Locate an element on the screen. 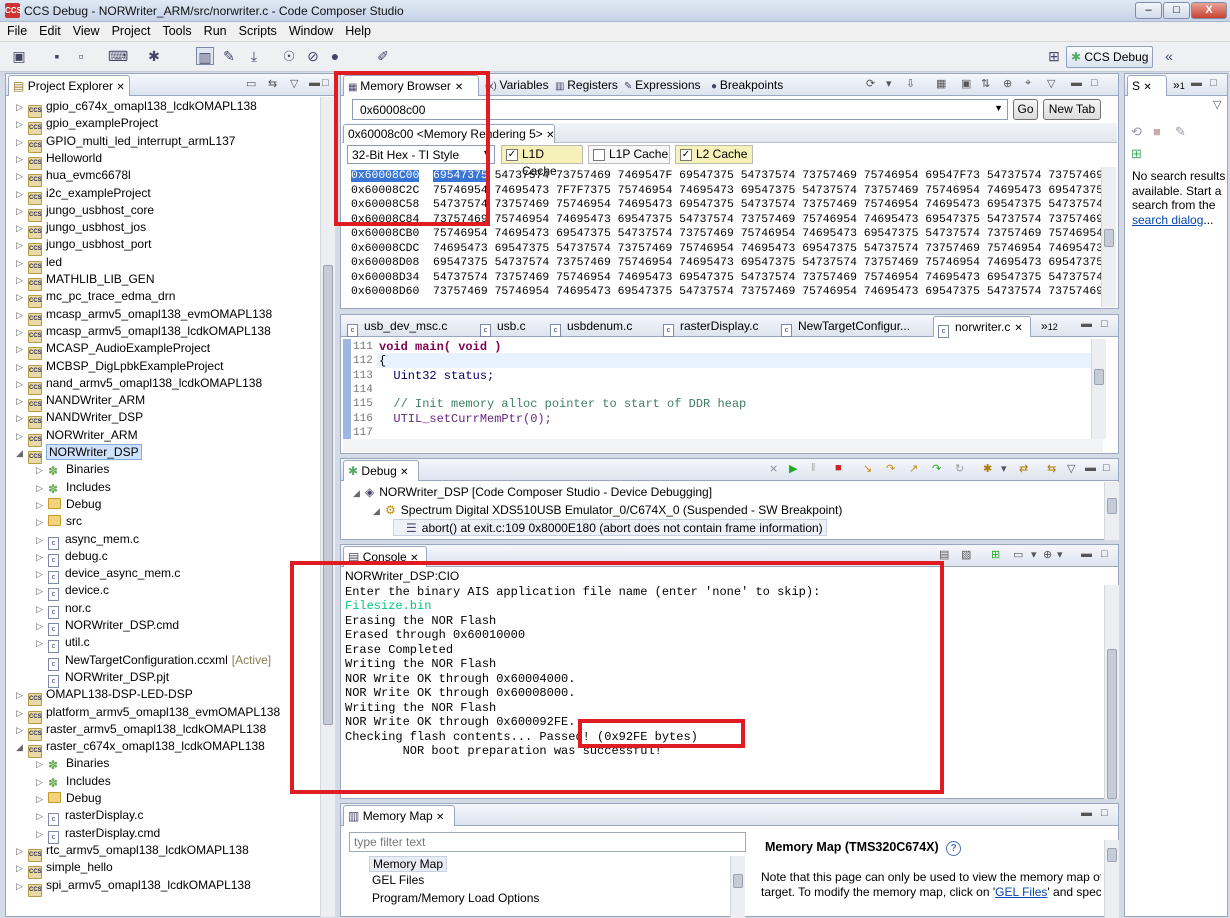 The height and width of the screenshot is (918, 1230). code-line: void main( void ) is located at coordinates (440, 347).